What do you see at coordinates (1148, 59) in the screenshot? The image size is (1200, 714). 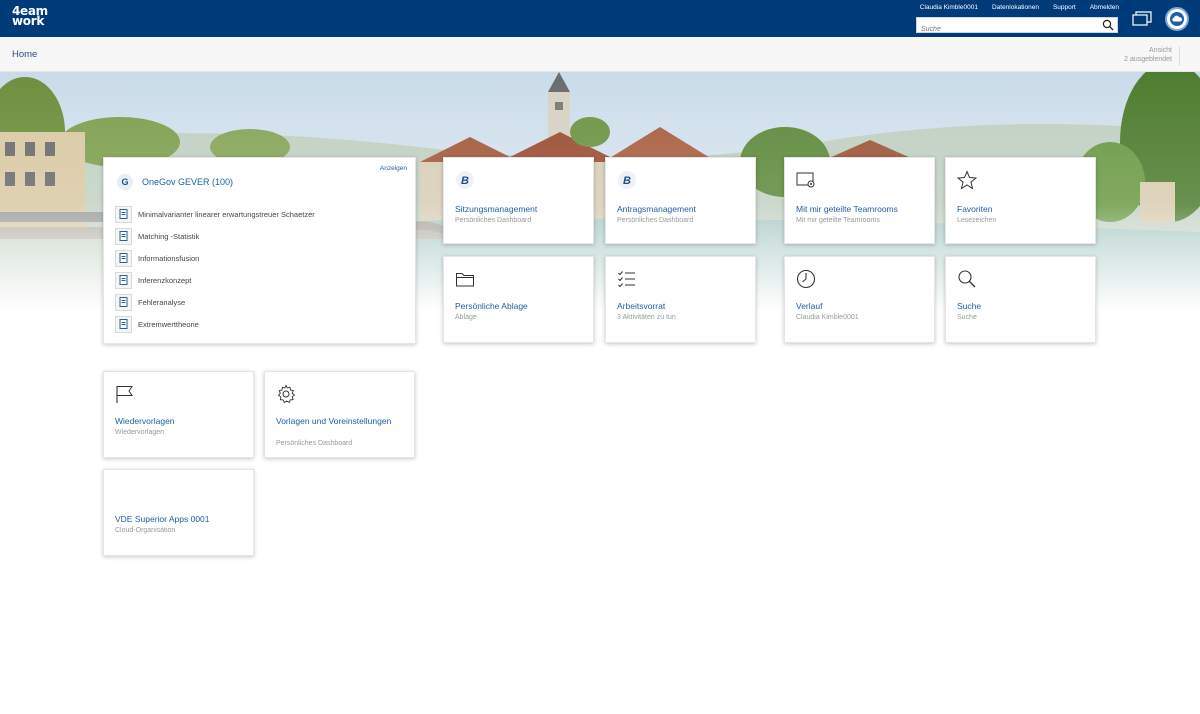 I see `hidden-count: 2 ausgeblendet` at bounding box center [1148, 59].